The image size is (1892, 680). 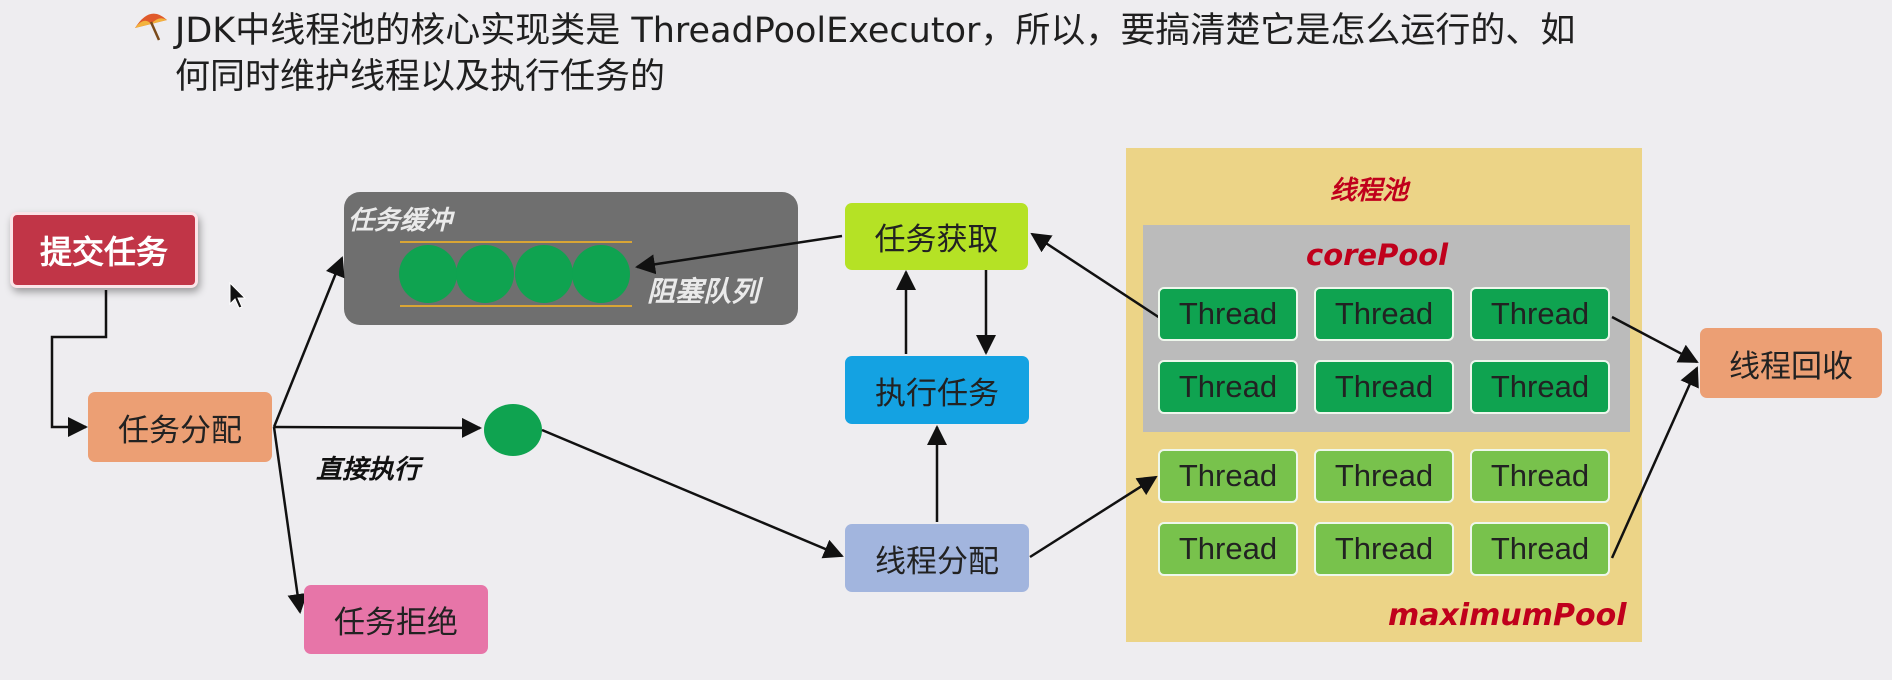 What do you see at coordinates (1377, 255) in the screenshot?
I see `core-pool-label: corePool` at bounding box center [1377, 255].